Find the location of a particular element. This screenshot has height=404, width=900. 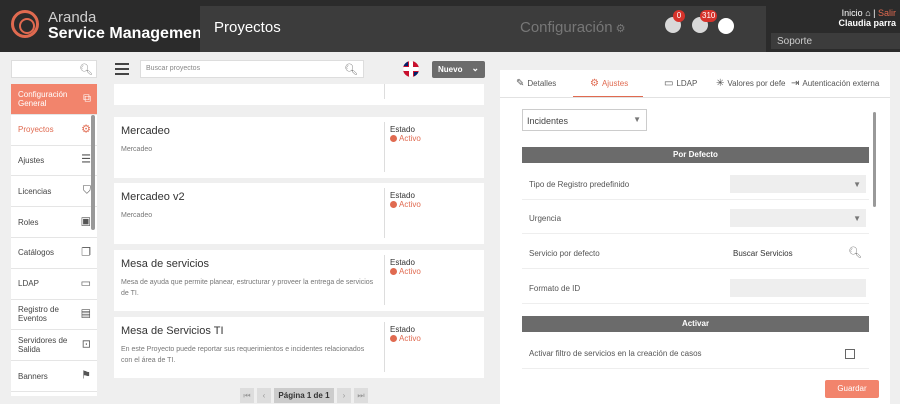

title-panel: Proyectos Configuración ⚙ 0 310 is located at coordinates (483, 29).